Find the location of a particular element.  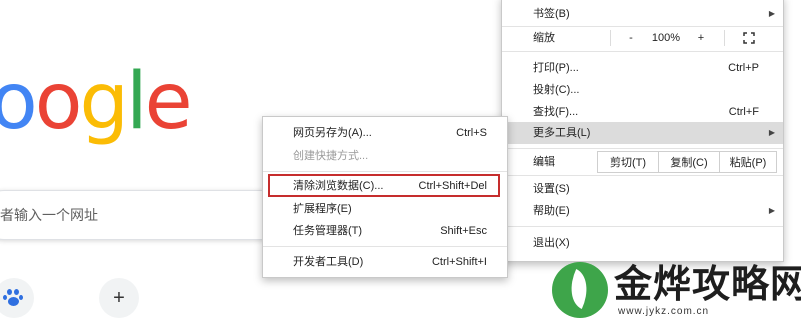

watermark-logo-icon is located at coordinates (580, 290).